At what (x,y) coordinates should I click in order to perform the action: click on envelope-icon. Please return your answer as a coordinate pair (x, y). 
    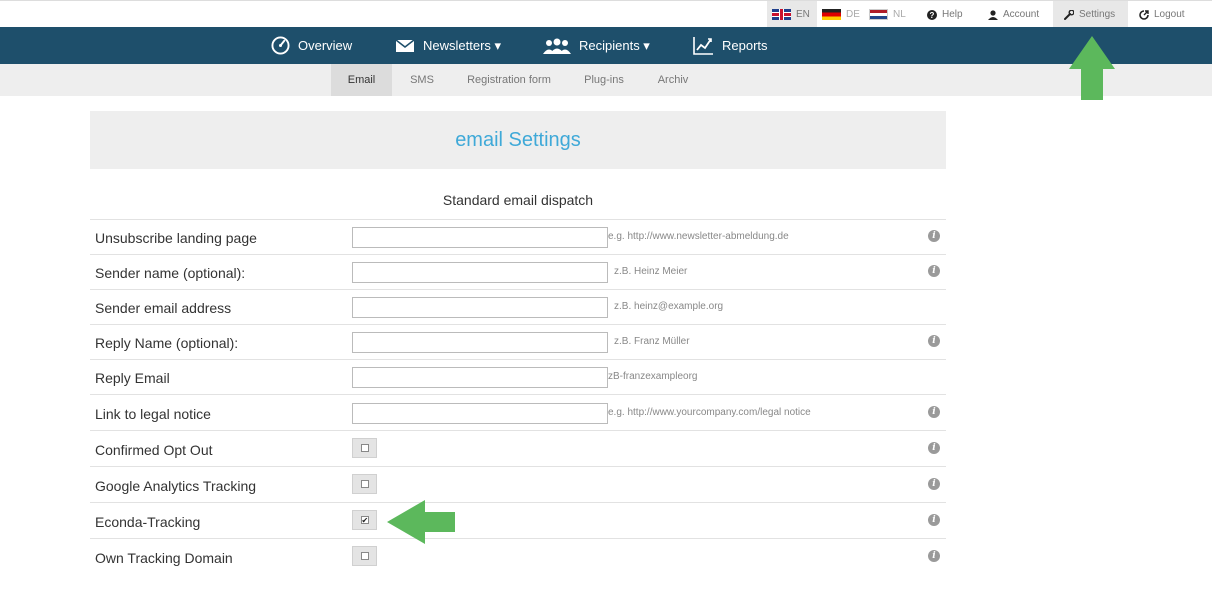
    Looking at the image, I should click on (405, 45).